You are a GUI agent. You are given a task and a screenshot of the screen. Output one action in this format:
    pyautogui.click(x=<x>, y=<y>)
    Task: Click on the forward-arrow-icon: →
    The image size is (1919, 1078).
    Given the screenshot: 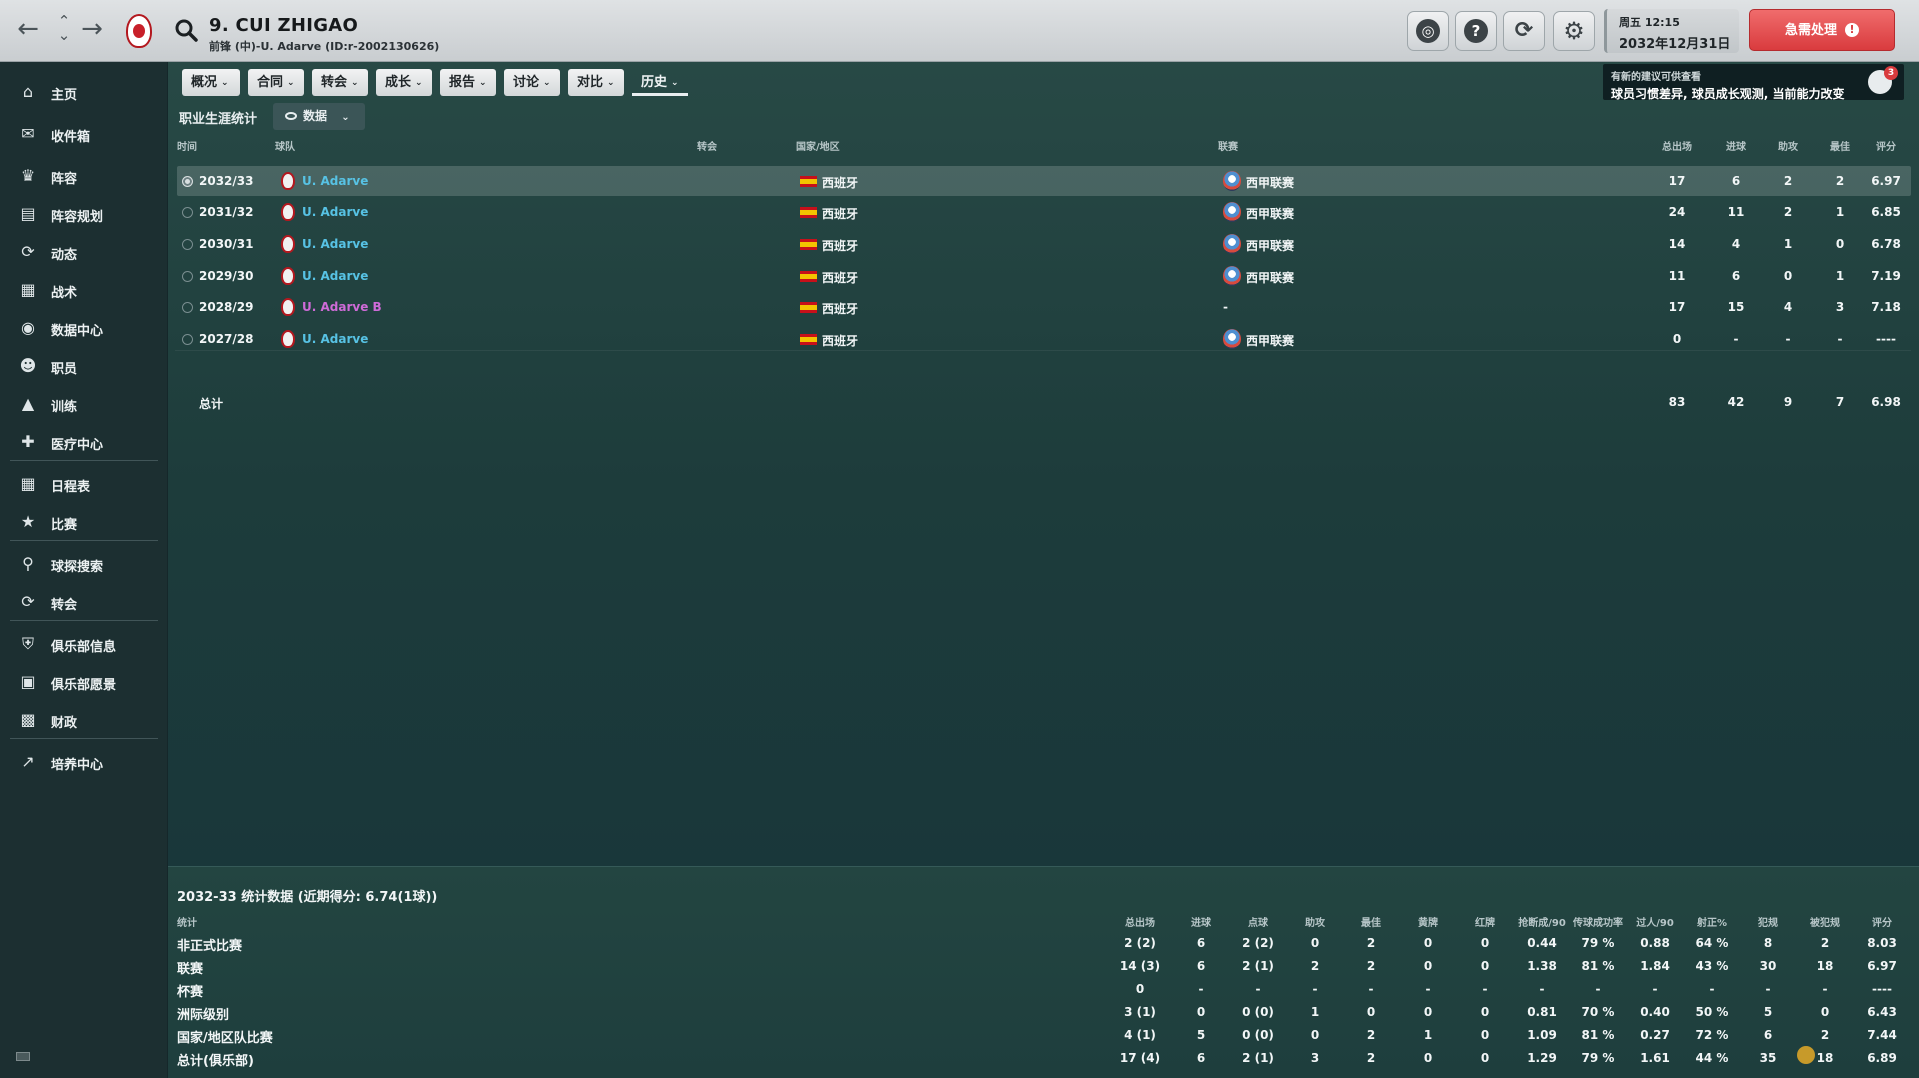 What is the action you would take?
    pyautogui.click(x=92, y=30)
    